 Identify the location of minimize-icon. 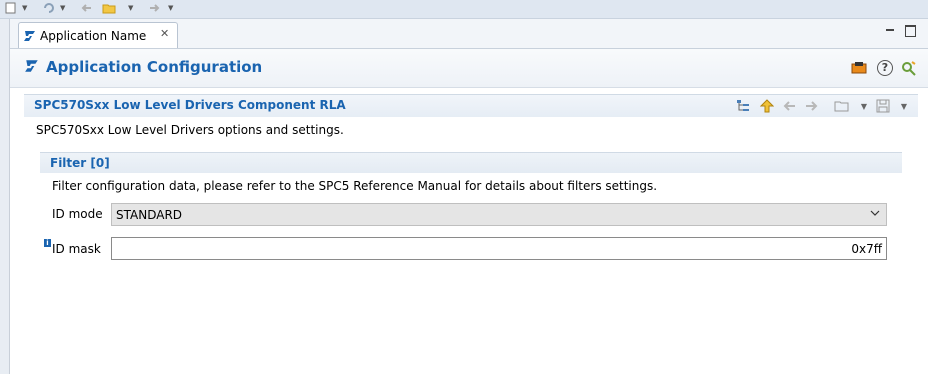
(890, 30).